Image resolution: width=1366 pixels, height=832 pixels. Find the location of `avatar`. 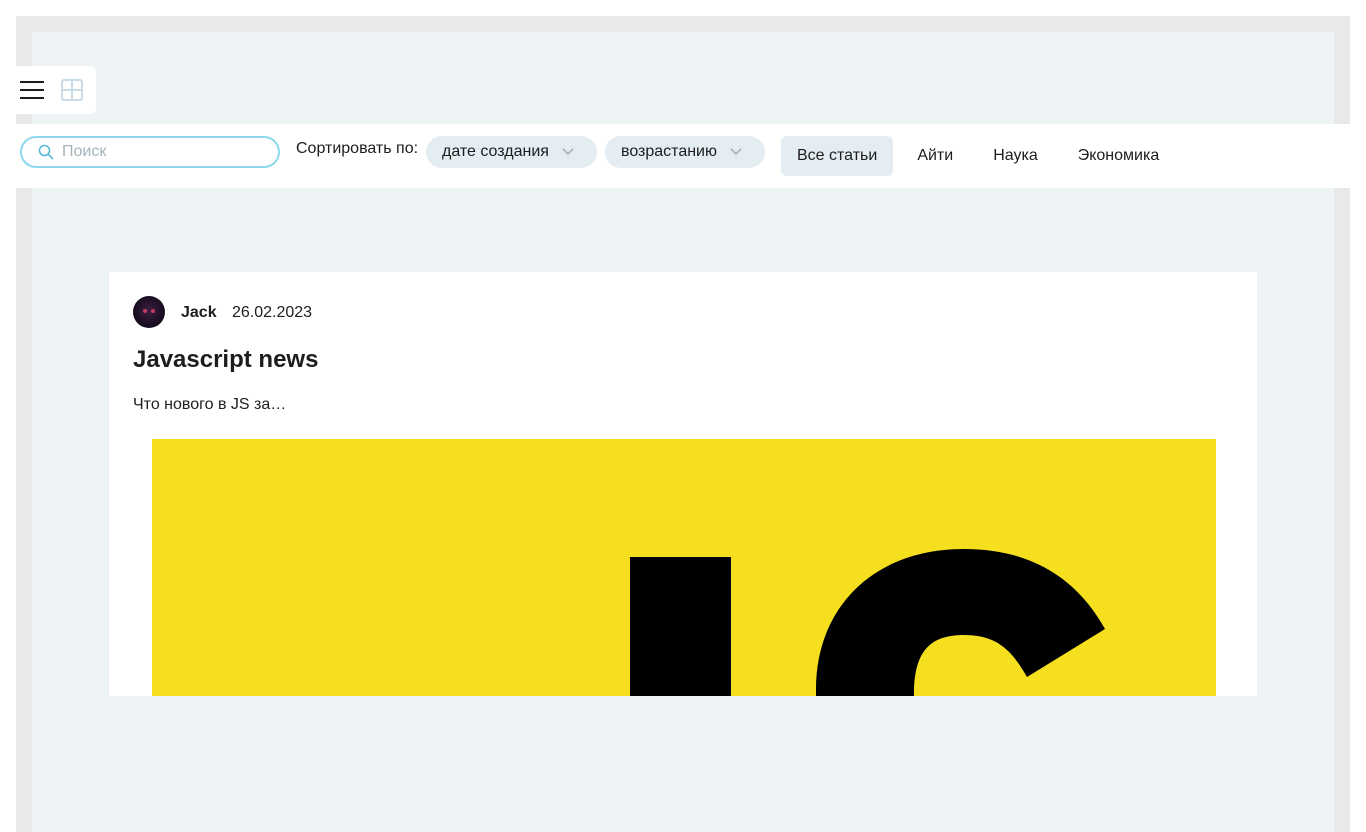

avatar is located at coordinates (149, 312).